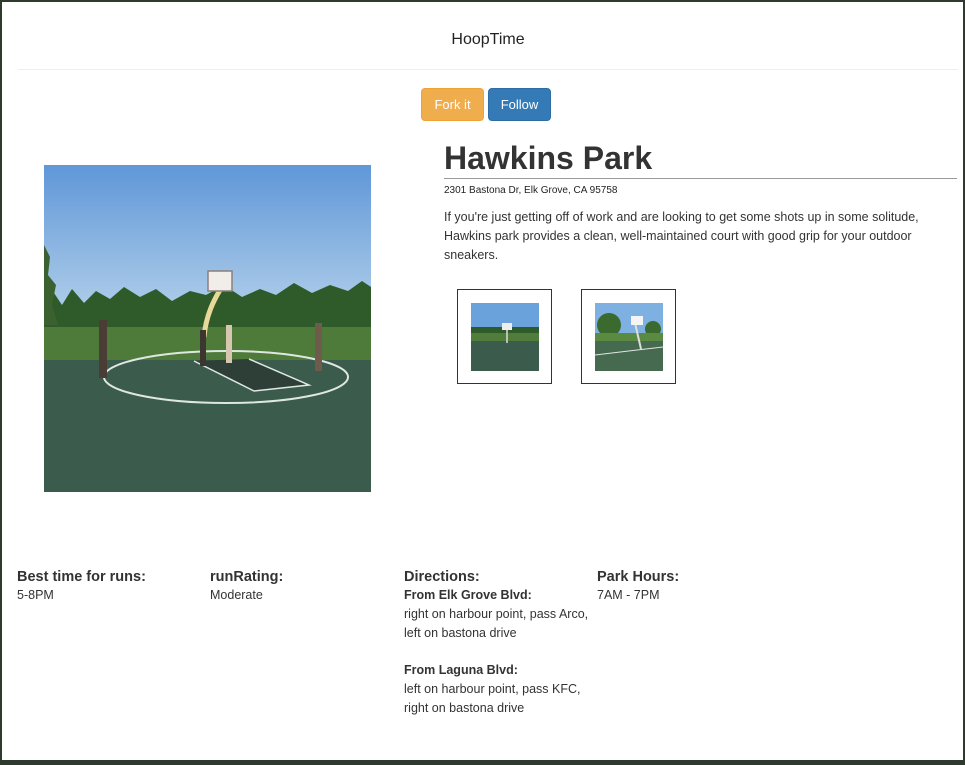 The width and height of the screenshot is (965, 765). Describe the element at coordinates (247, 577) in the screenshot. I see `run-rating-label: runRating:` at that location.